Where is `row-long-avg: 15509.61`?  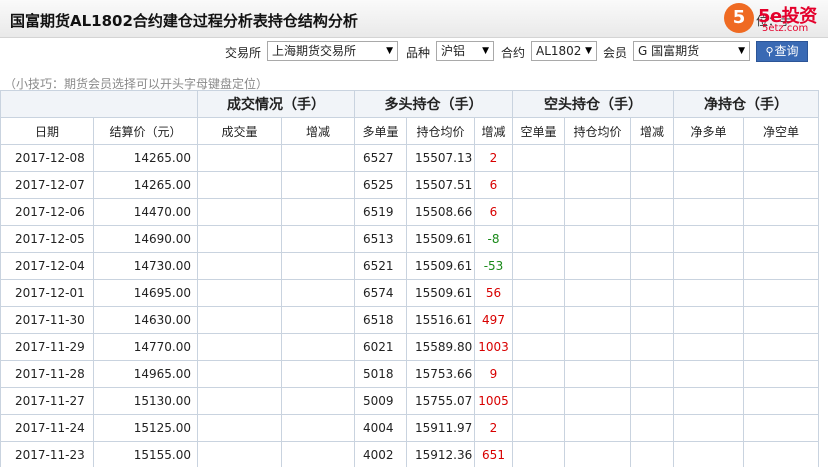
row-long-avg: 15509.61 is located at coordinates (440, 239).